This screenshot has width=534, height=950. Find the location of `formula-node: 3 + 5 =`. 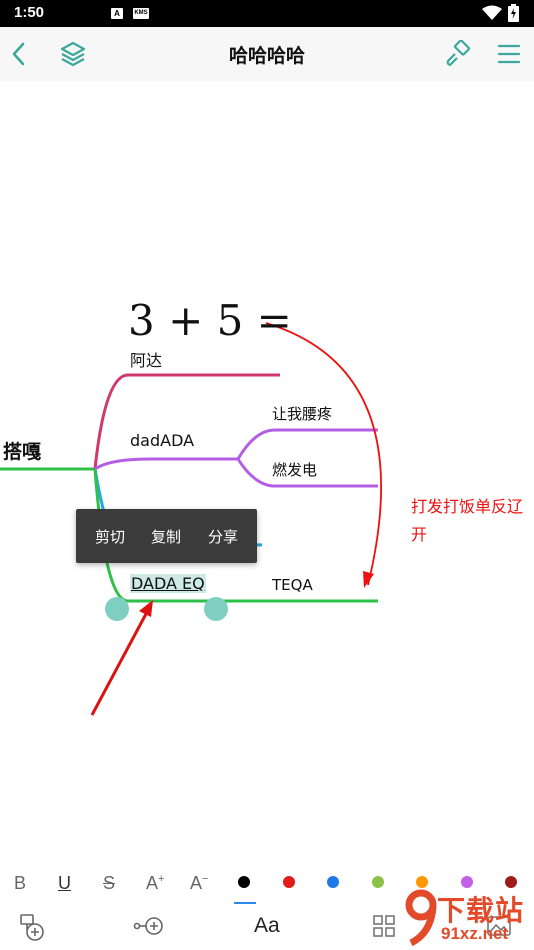

formula-node: 3 + 5 = is located at coordinates (210, 320).